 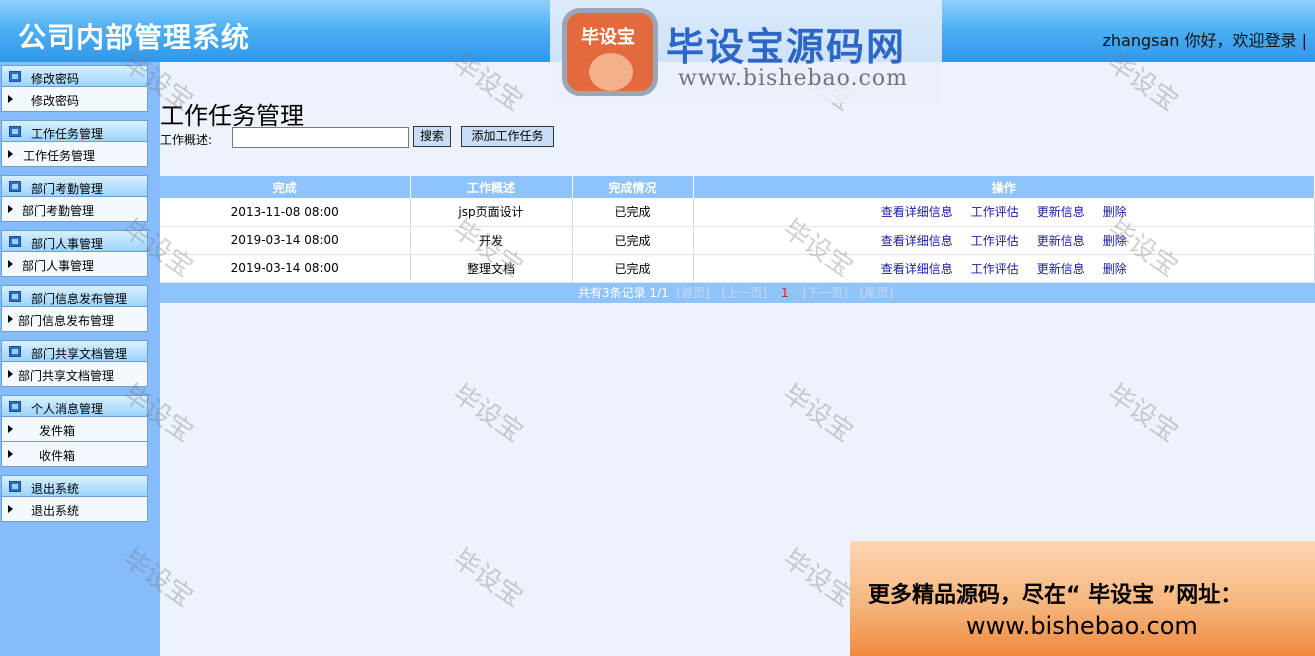 What do you see at coordinates (744, 293) in the screenshot?
I see `pager-prev: [上一页]` at bounding box center [744, 293].